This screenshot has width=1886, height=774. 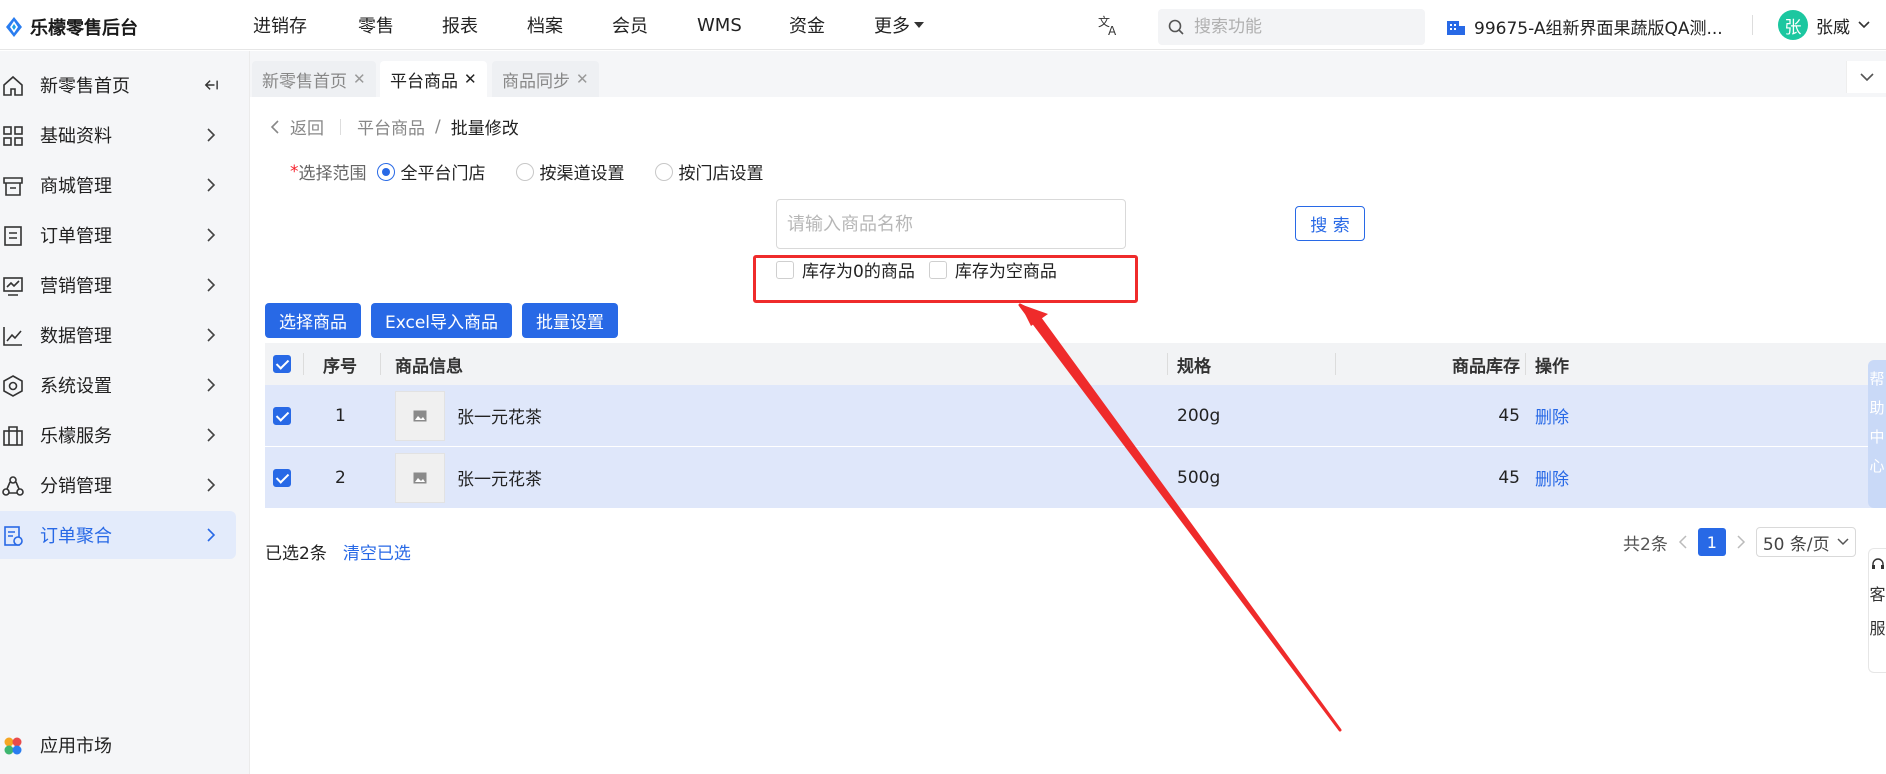 I want to click on sidebar-item-label: 系统设置, so click(x=76, y=386).